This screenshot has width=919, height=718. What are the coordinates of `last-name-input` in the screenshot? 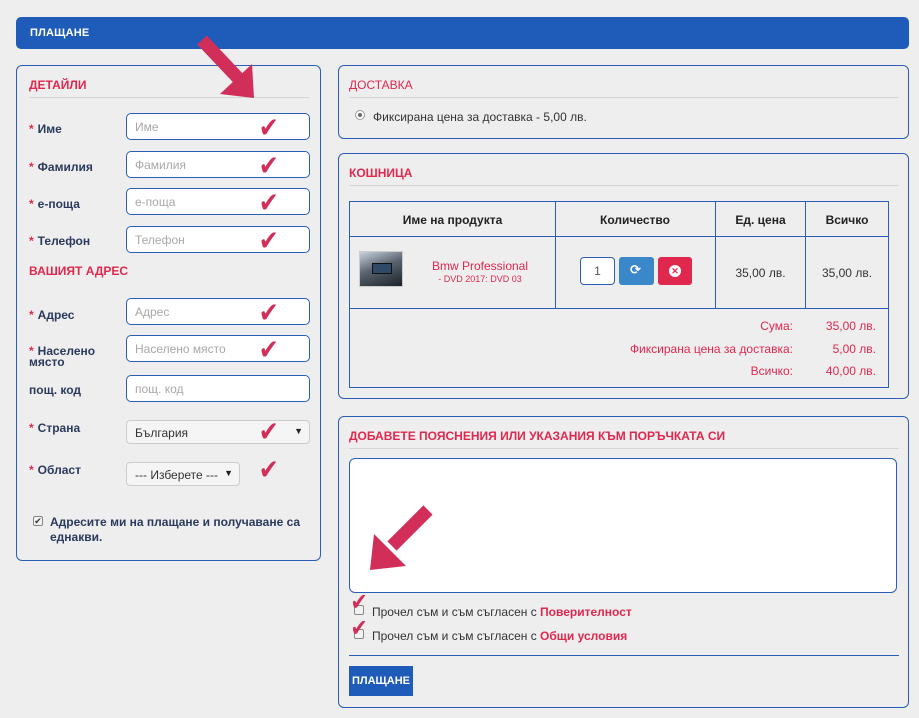 It's located at (218, 164).